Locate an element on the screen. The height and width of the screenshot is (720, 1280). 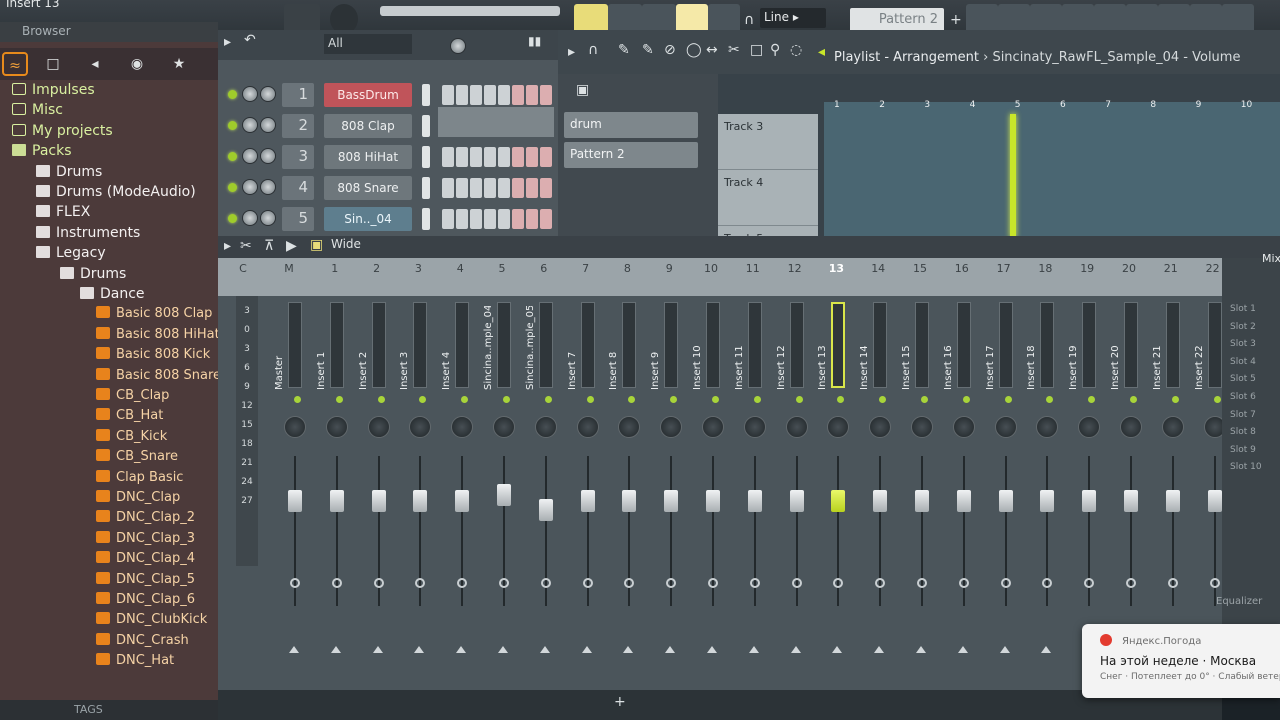
mixer-slot: Slot 1 is located at coordinates (1243, 309).